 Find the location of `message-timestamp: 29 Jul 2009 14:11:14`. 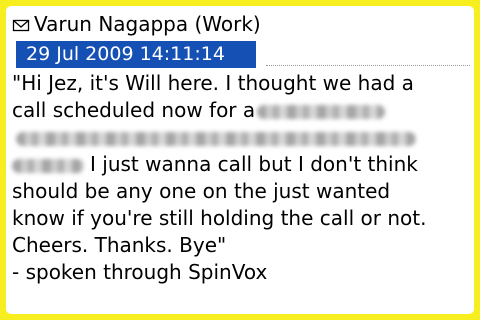

message-timestamp: 29 Jul 2009 14:11:14 is located at coordinates (136, 54).